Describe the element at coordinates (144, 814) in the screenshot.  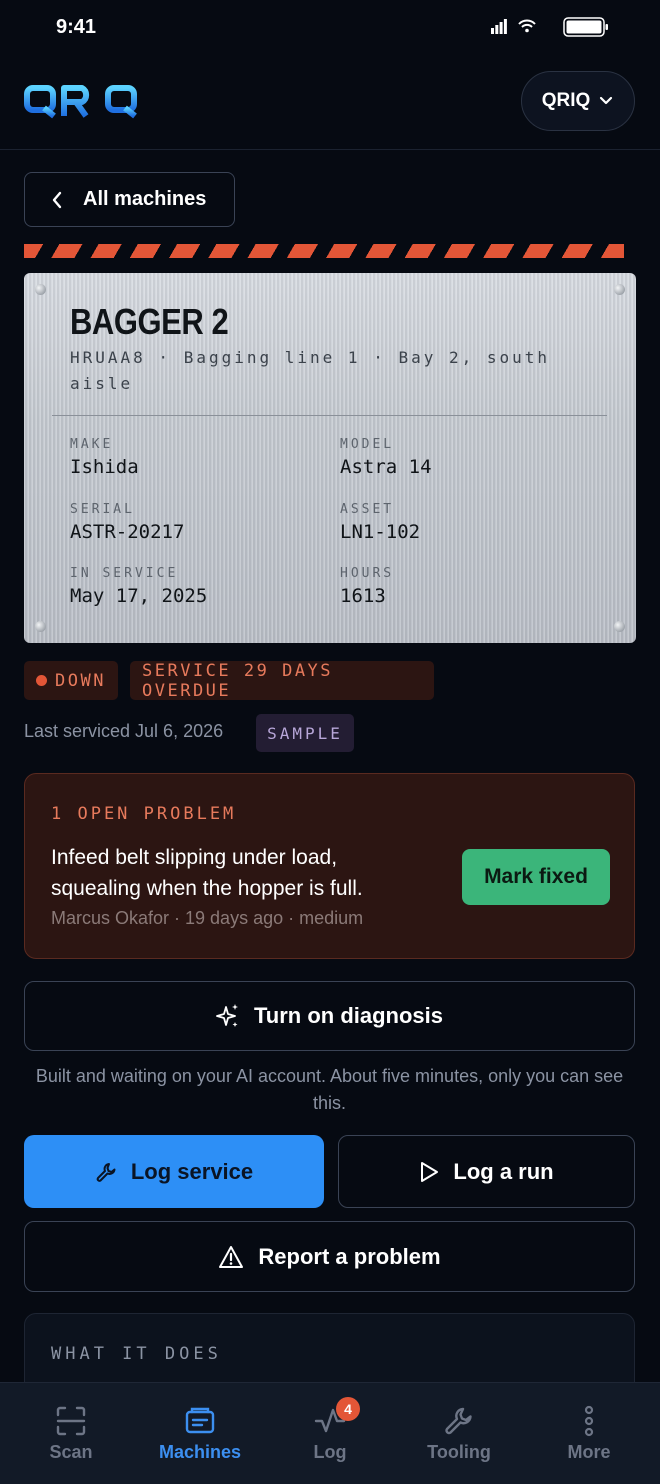
I see `problem-heading: 1 OPEN PROBLEM` at that location.